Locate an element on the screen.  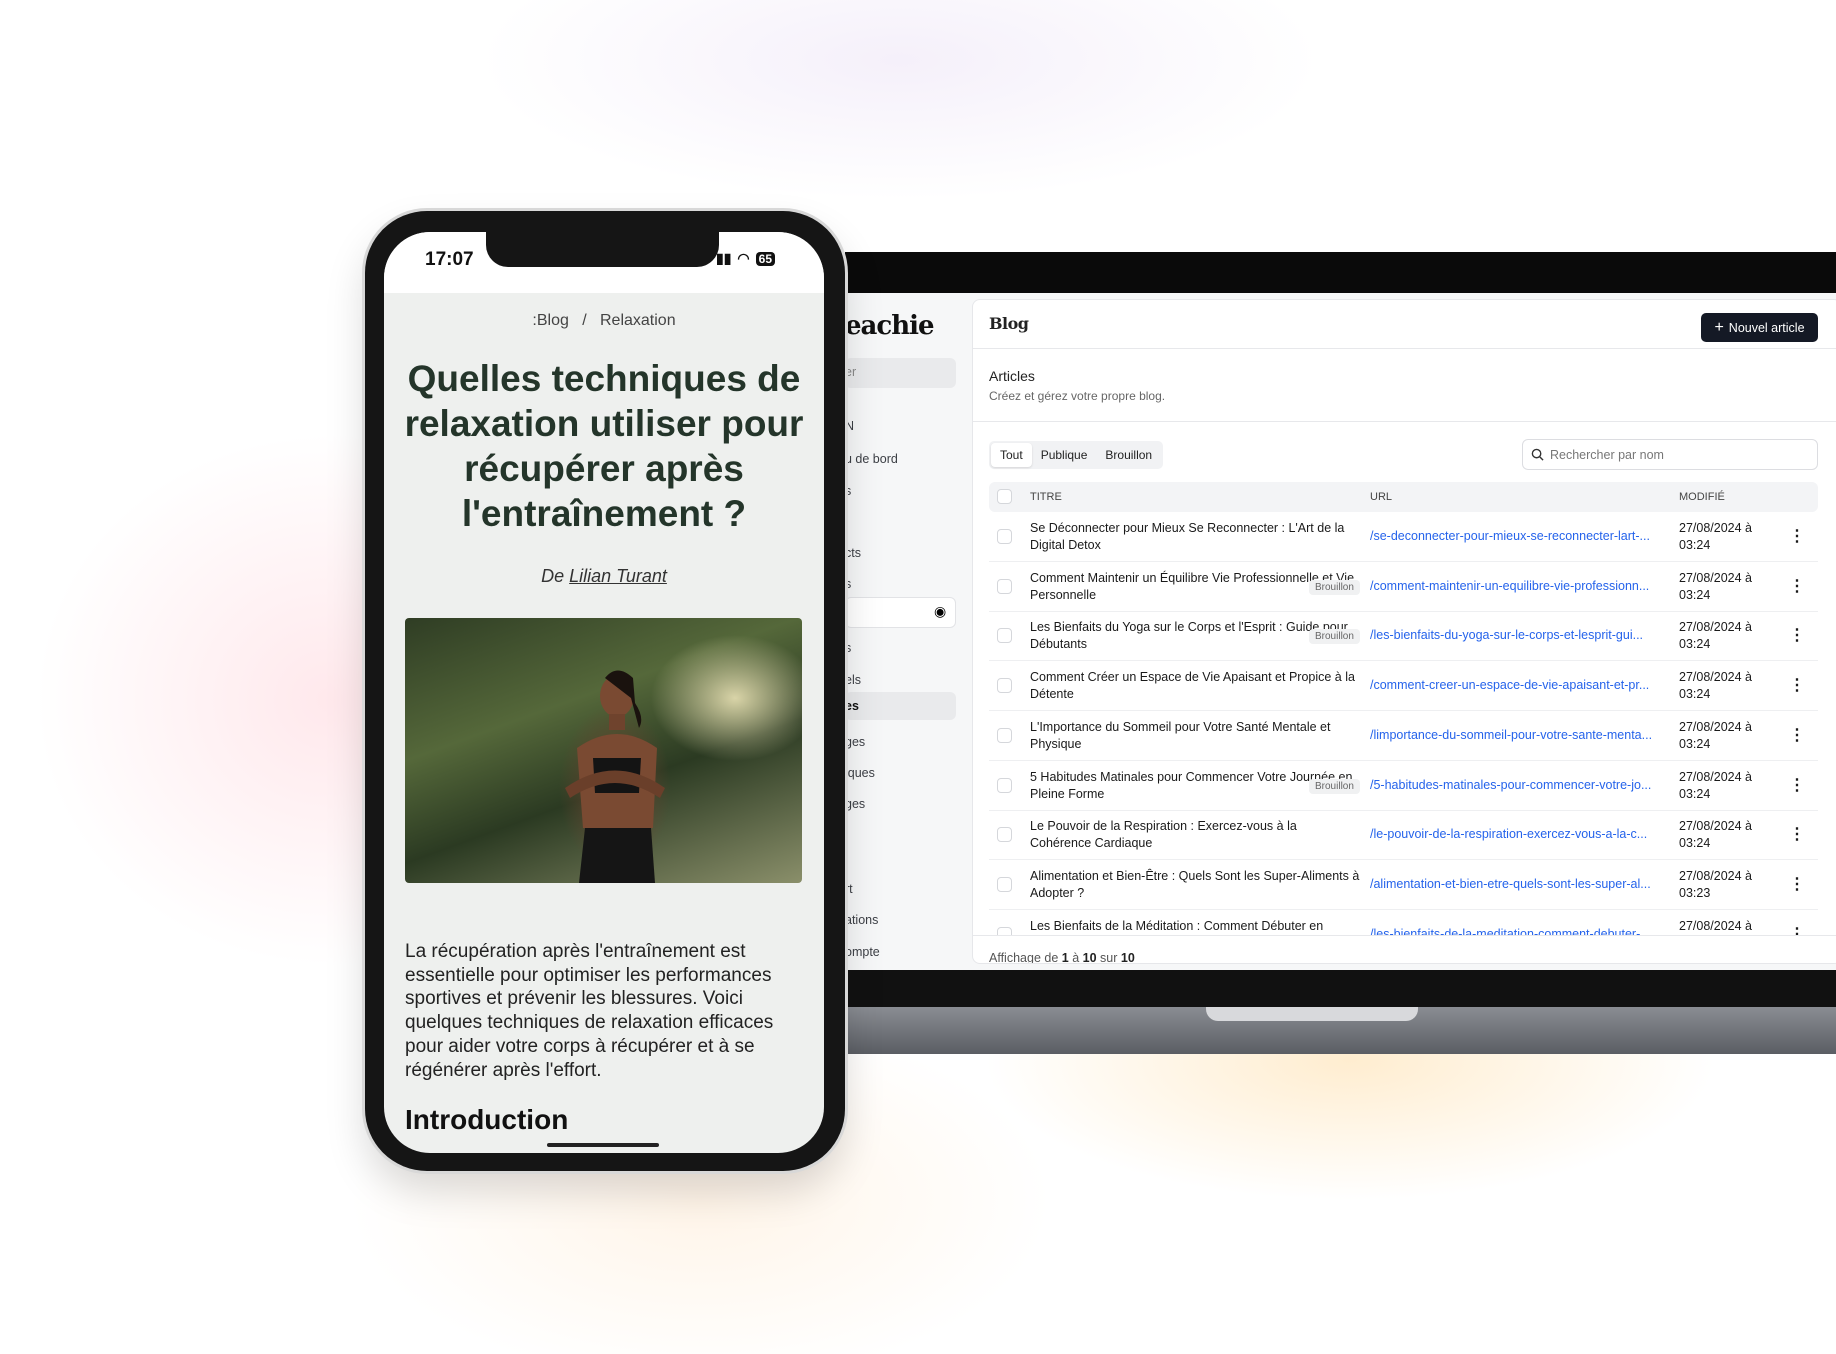
new-article-button: + Nouvel article is located at coordinates (1759, 327).